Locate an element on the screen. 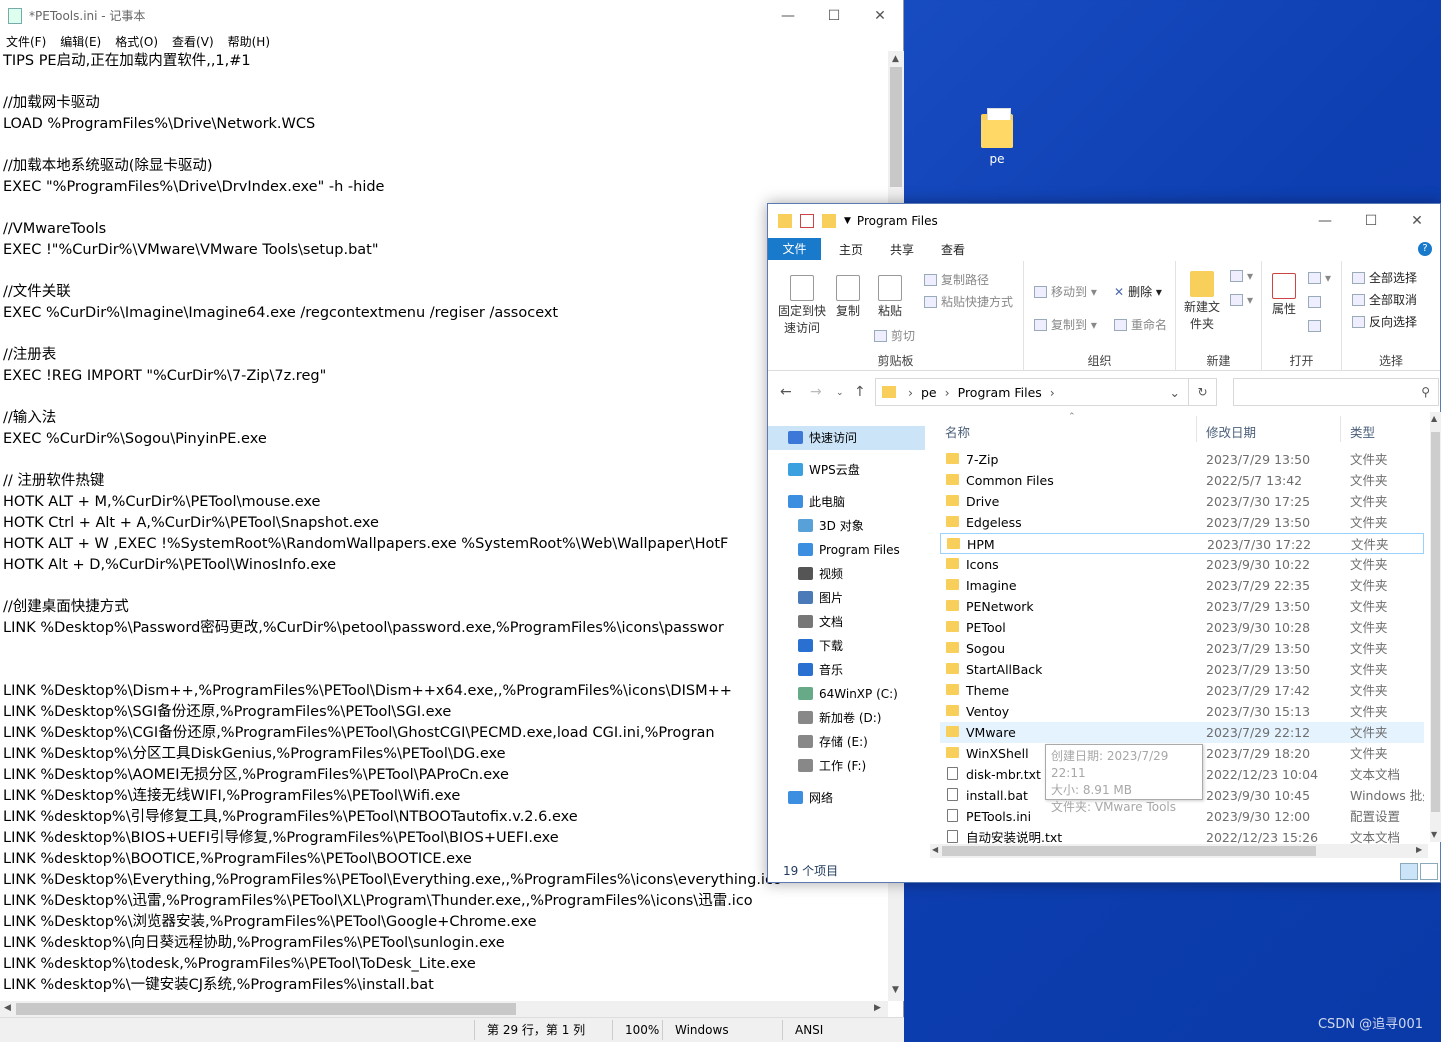 This screenshot has width=1441, height=1042. file-list-horizontal-scrollbar: ◀ ▶ is located at coordinates (1179, 851).